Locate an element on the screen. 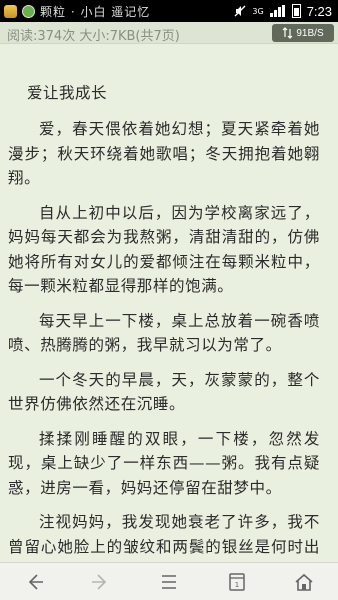 This screenshot has width=338, height=600. battery-icon is located at coordinates (296, 11).